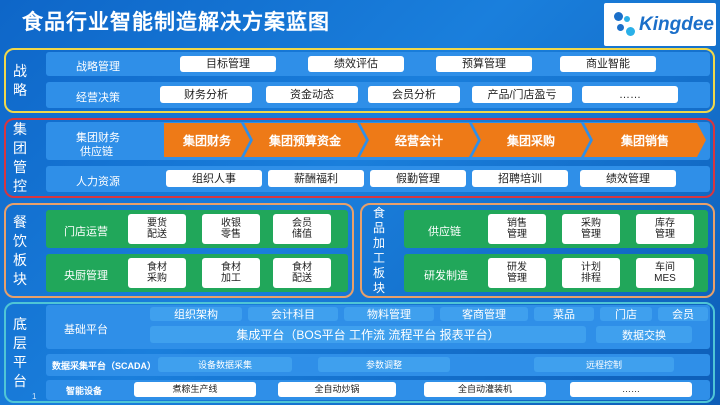 The width and height of the screenshot is (720, 405). I want to click on leave-attendance: 假勤管理, so click(418, 178).